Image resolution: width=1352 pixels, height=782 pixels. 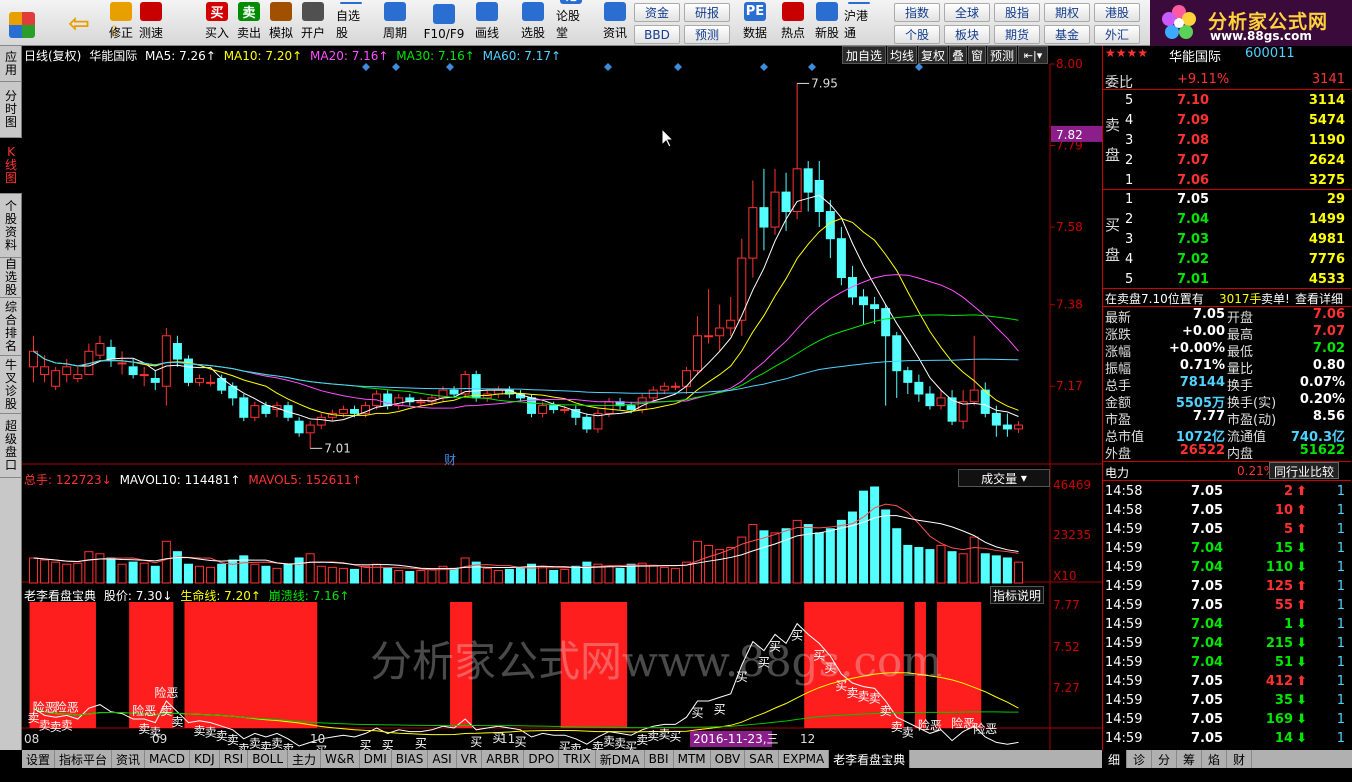 I want to click on toolbar-small-button: 板块, so click(x=967, y=34).